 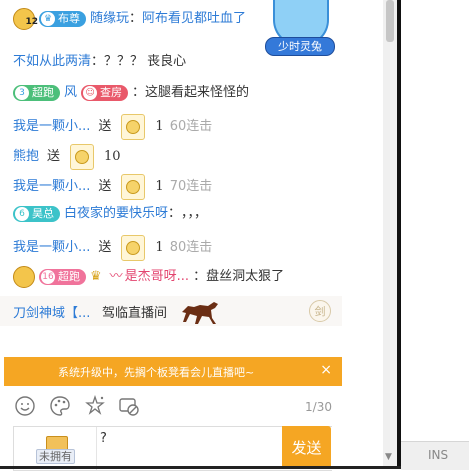 What do you see at coordinates (25, 406) in the screenshot?
I see `emoji-icon` at bounding box center [25, 406].